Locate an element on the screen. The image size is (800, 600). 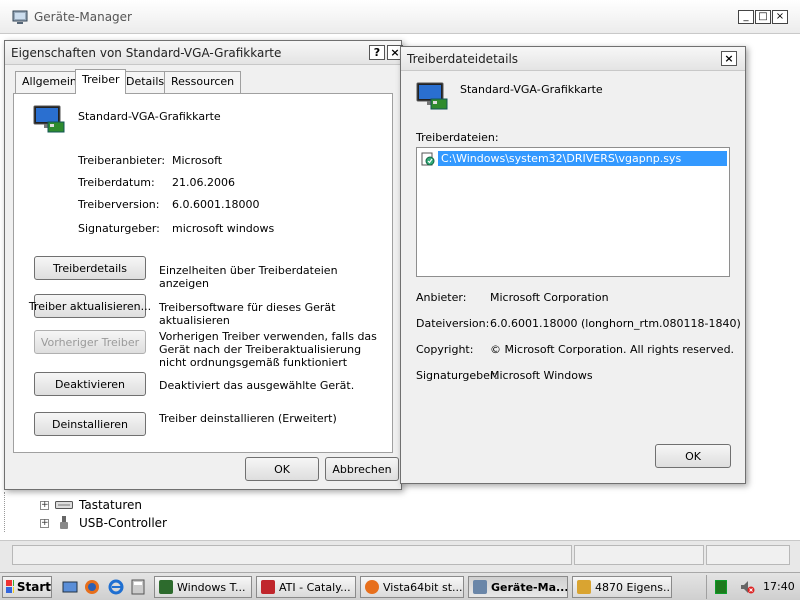
keyboard-icon is located at coordinates (64, 505).